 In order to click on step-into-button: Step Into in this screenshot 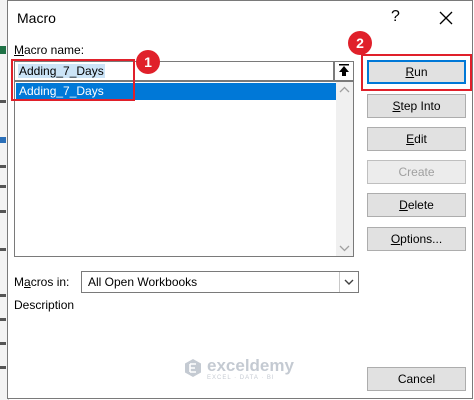, I will do `click(416, 106)`.